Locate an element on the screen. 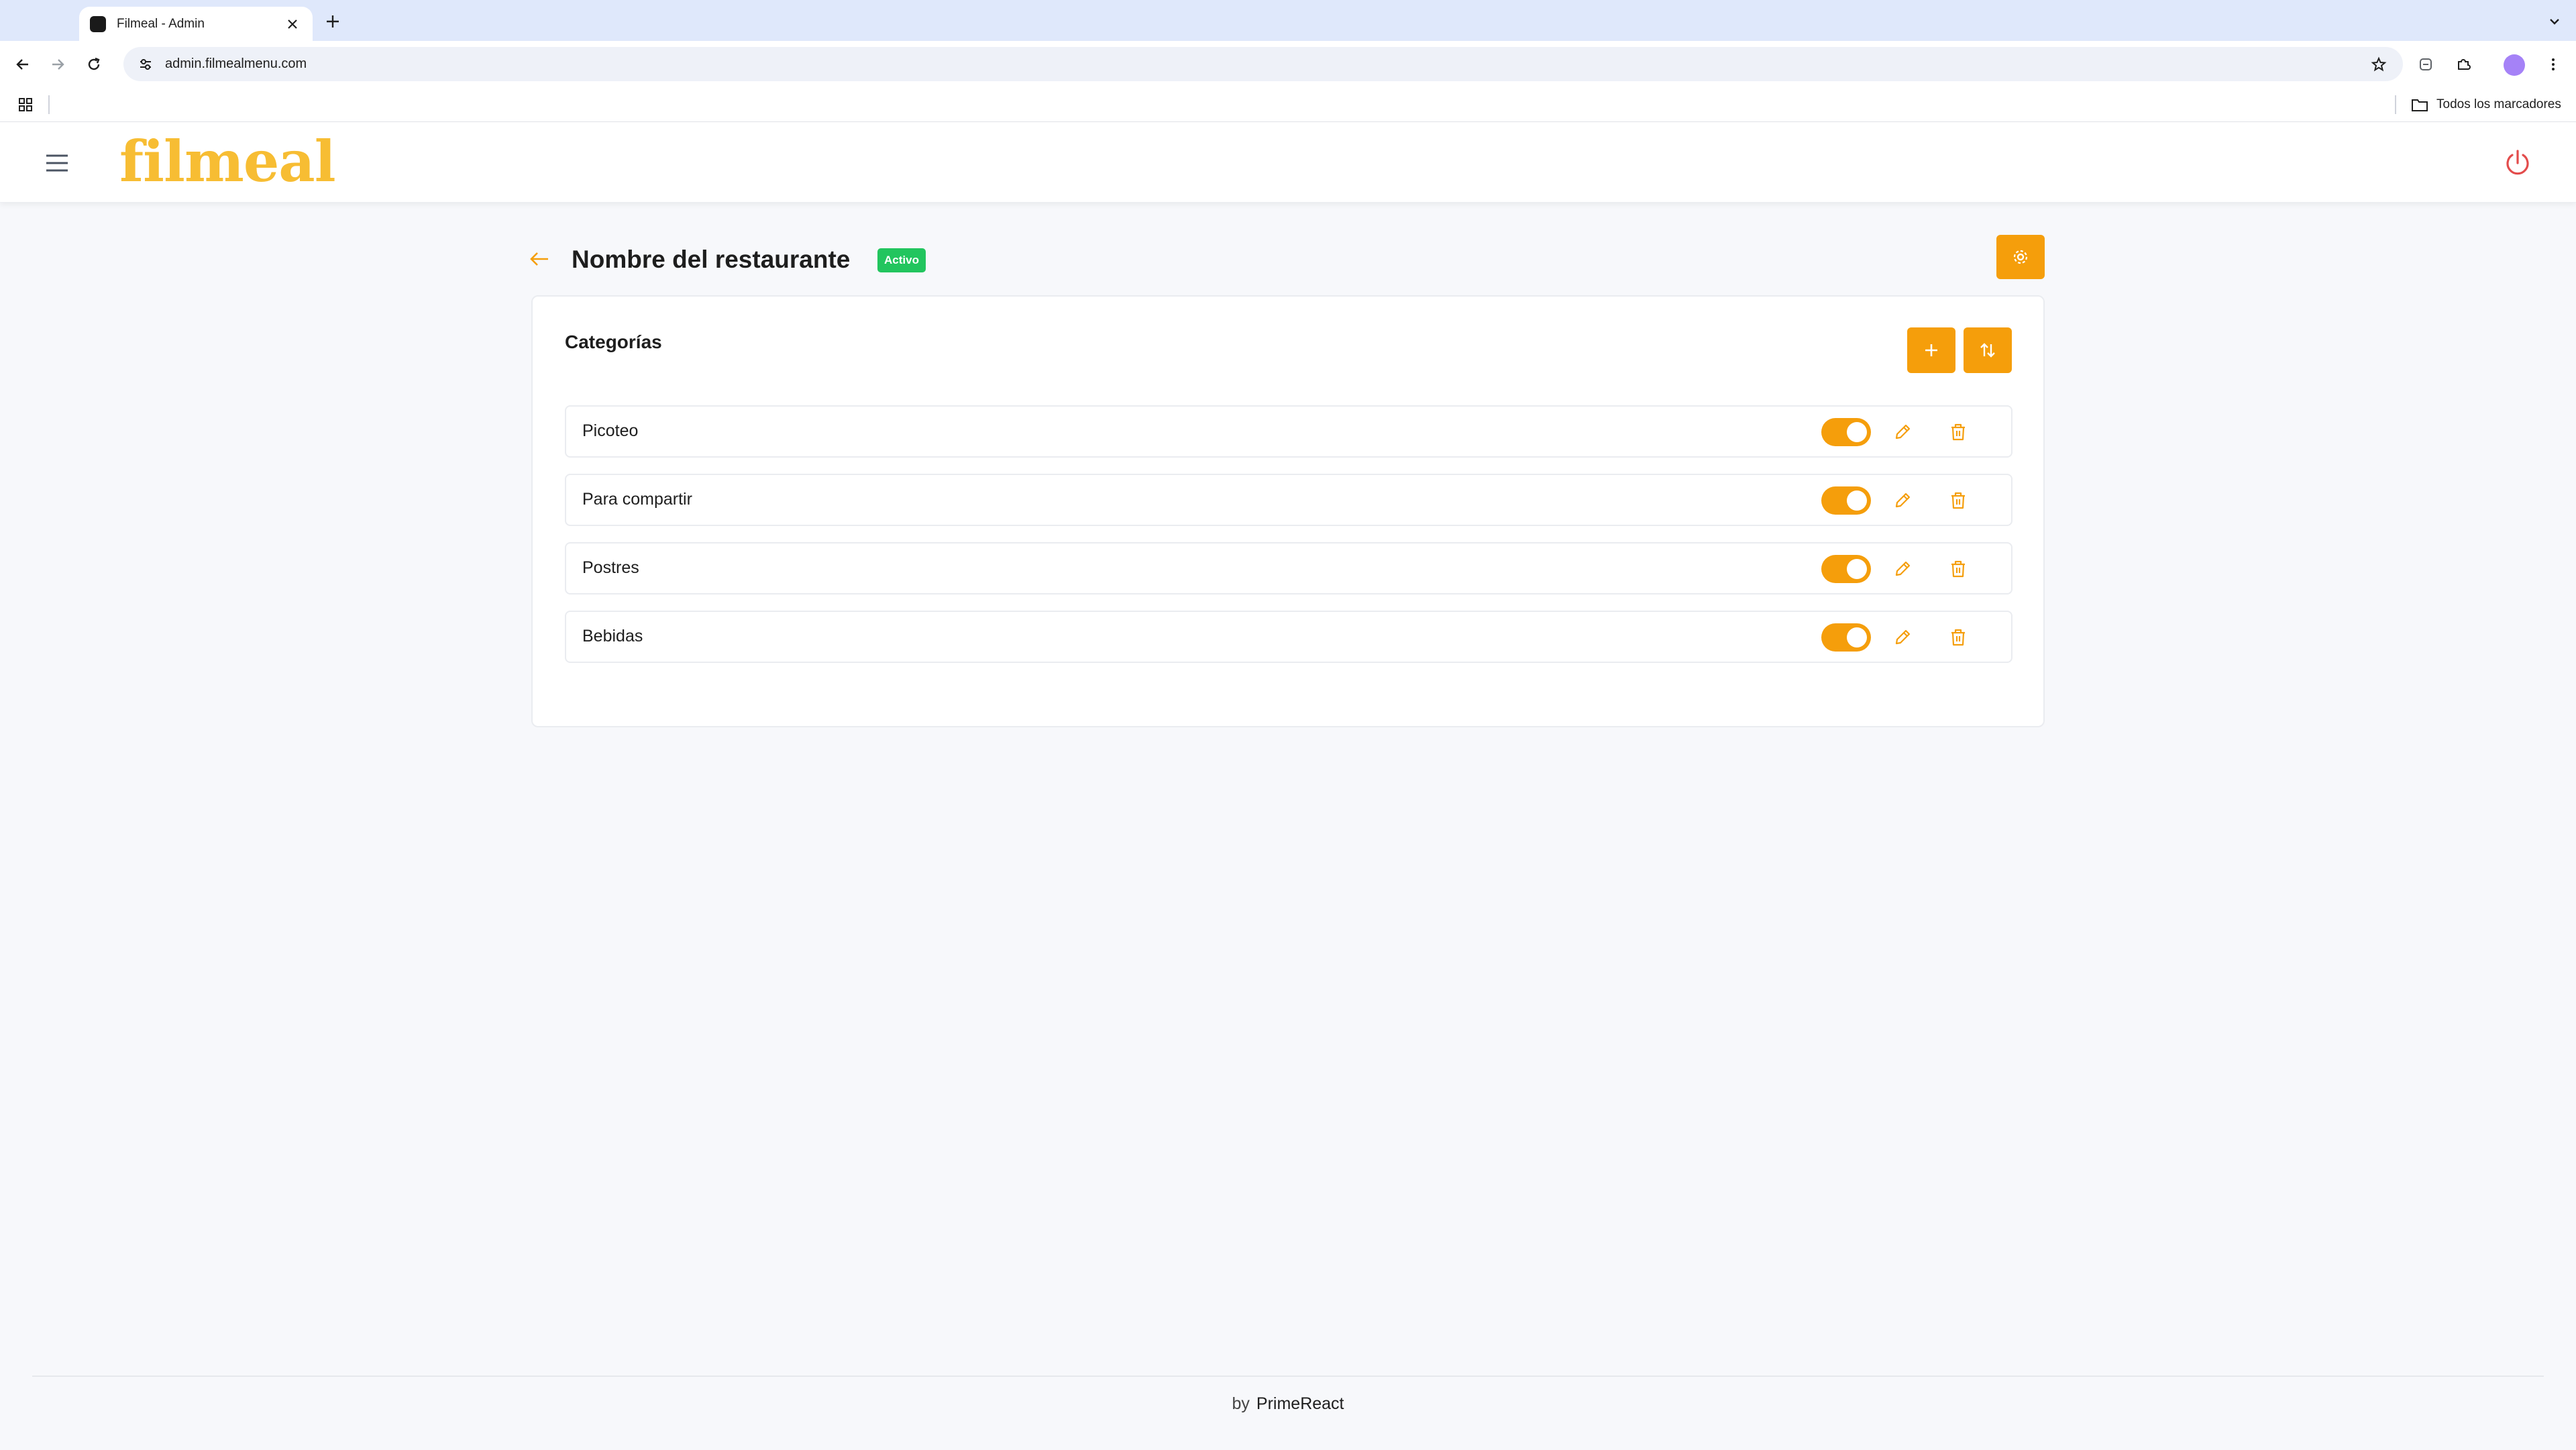 The height and width of the screenshot is (1450, 2576). settings-button is located at coordinates (2020, 257).